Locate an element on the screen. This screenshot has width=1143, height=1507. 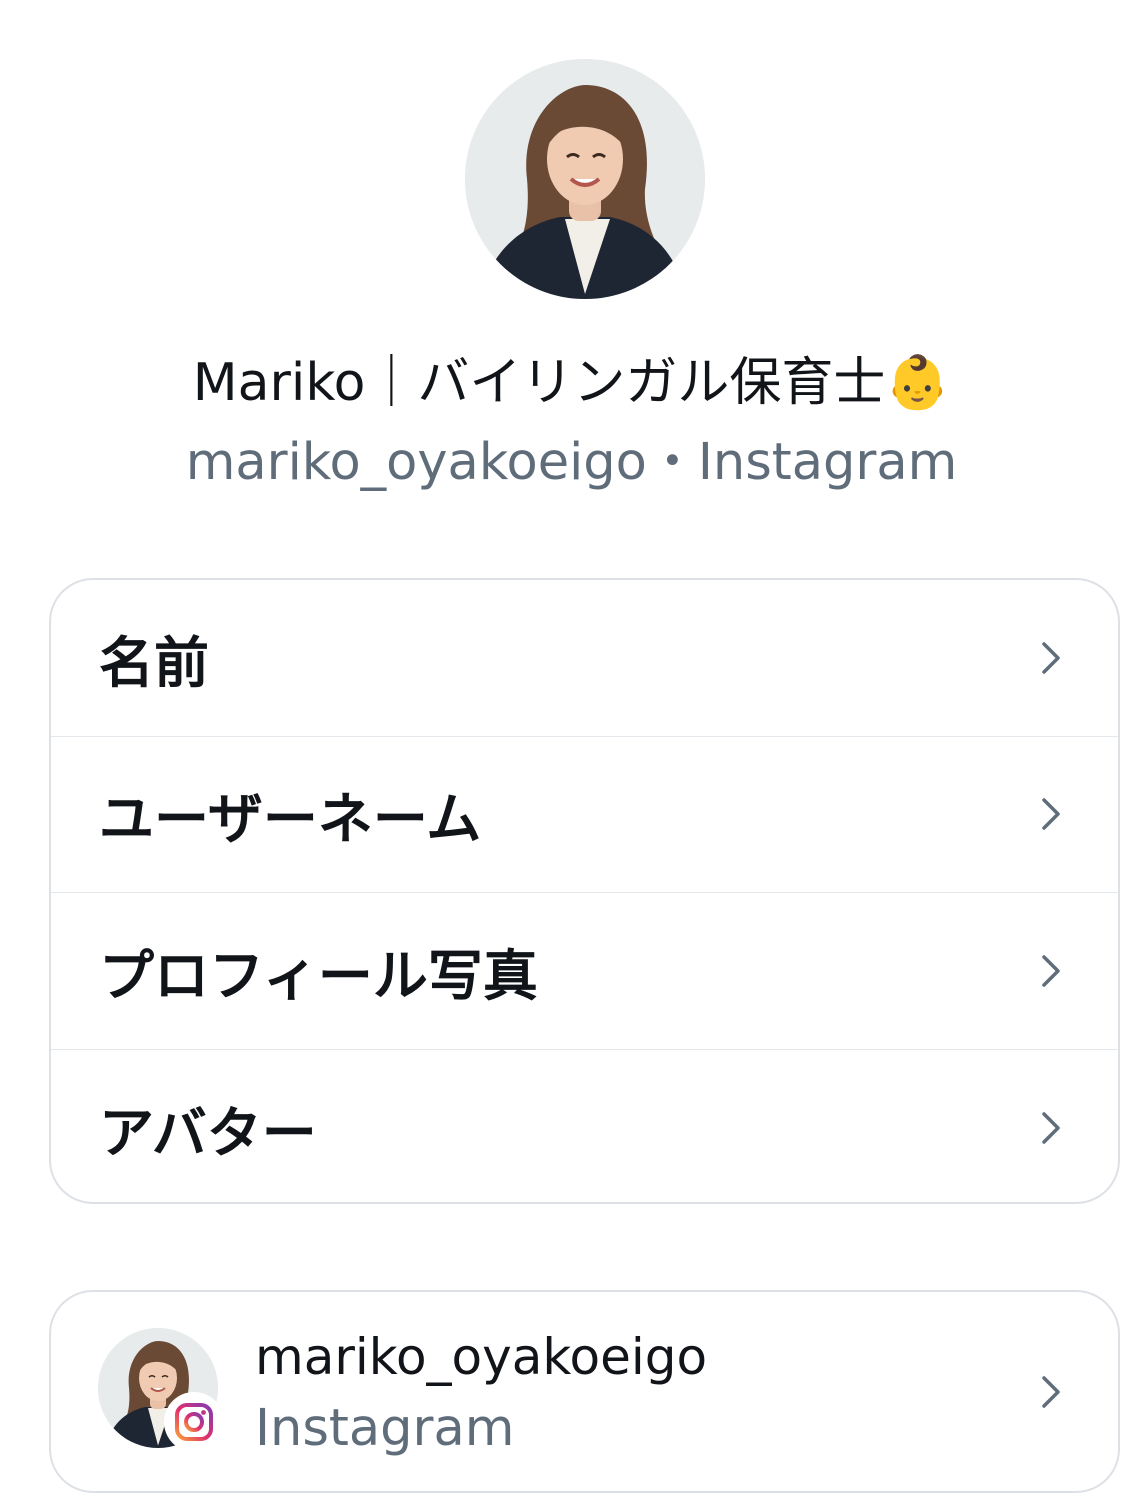
settings-row-name: 名前 is located at coordinates (584, 658).